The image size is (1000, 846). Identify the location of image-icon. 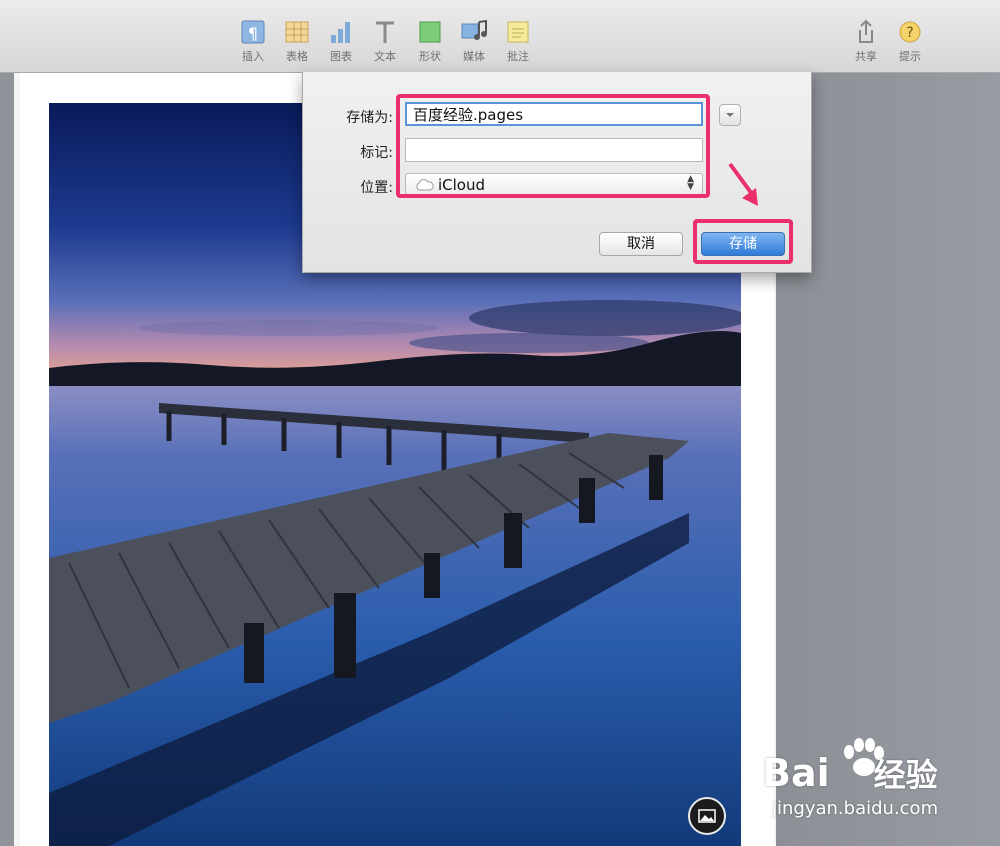
(707, 816).